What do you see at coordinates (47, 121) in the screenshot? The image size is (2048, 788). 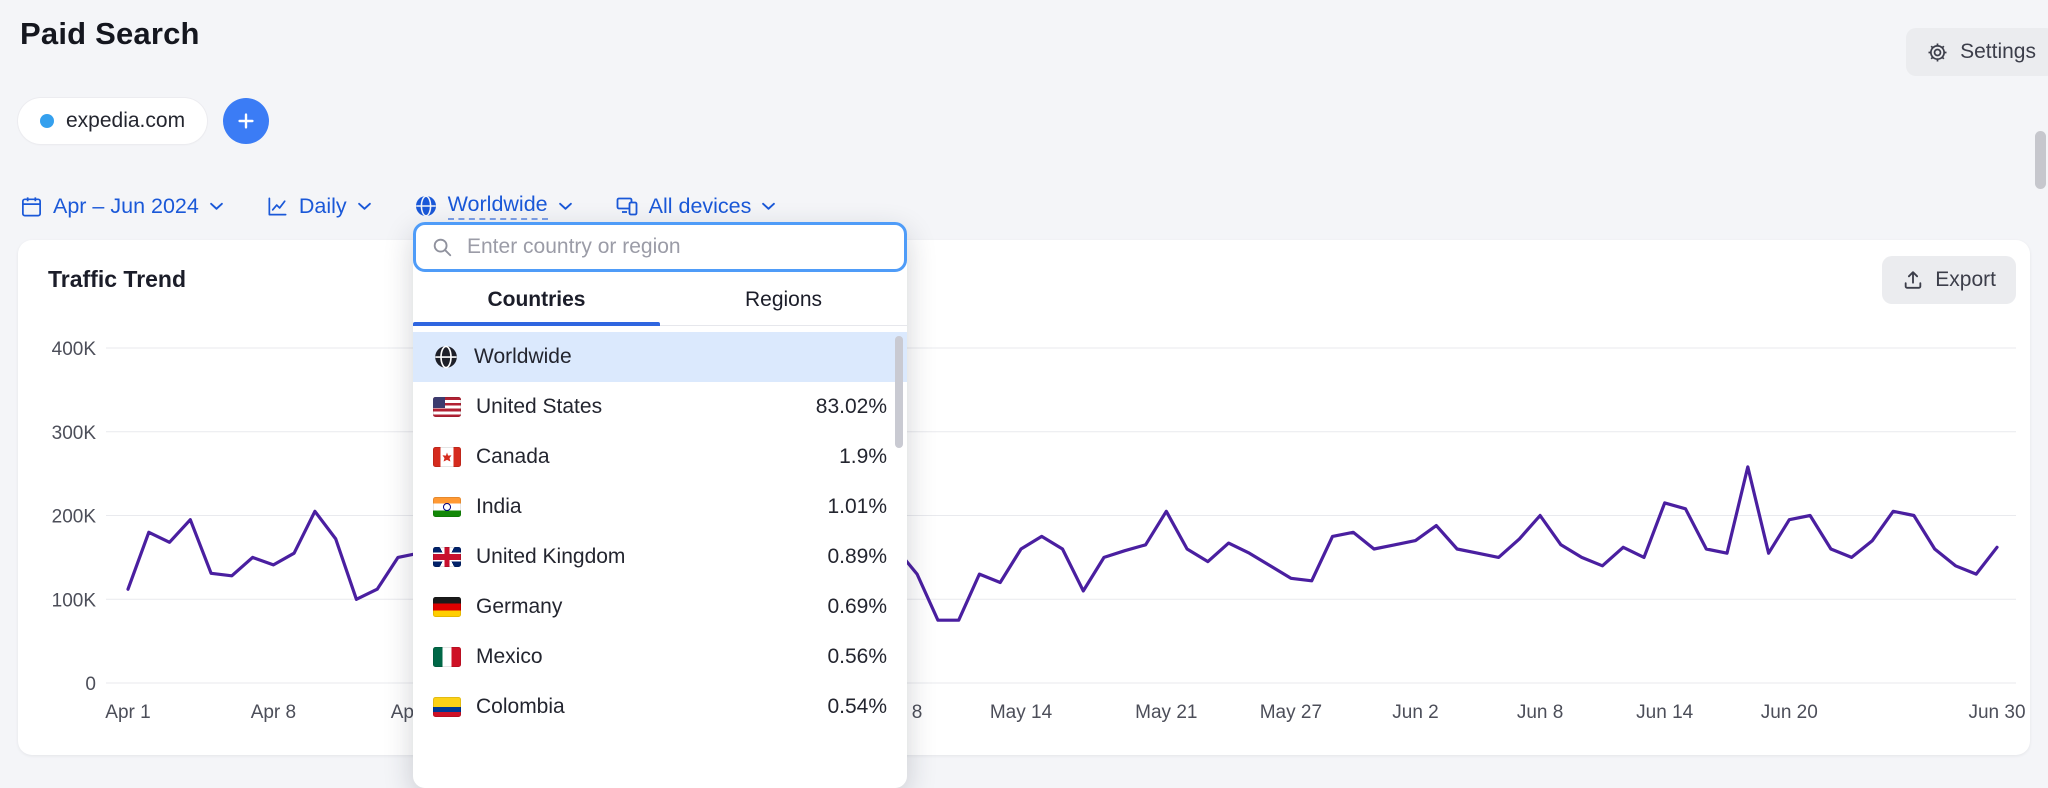 I see `domain-dot-icon` at bounding box center [47, 121].